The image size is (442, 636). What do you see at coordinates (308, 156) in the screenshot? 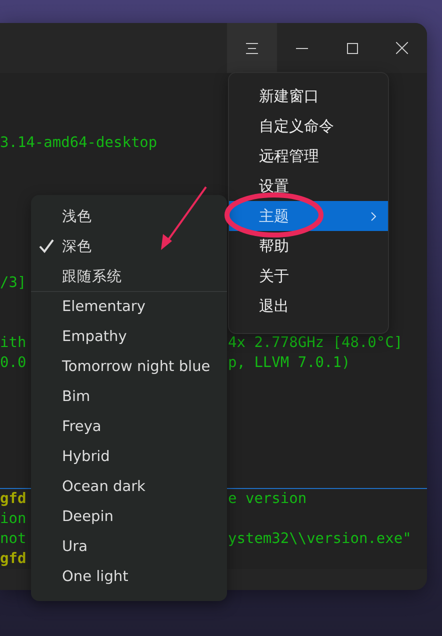
I see `menu-item: 远程管理` at bounding box center [308, 156].